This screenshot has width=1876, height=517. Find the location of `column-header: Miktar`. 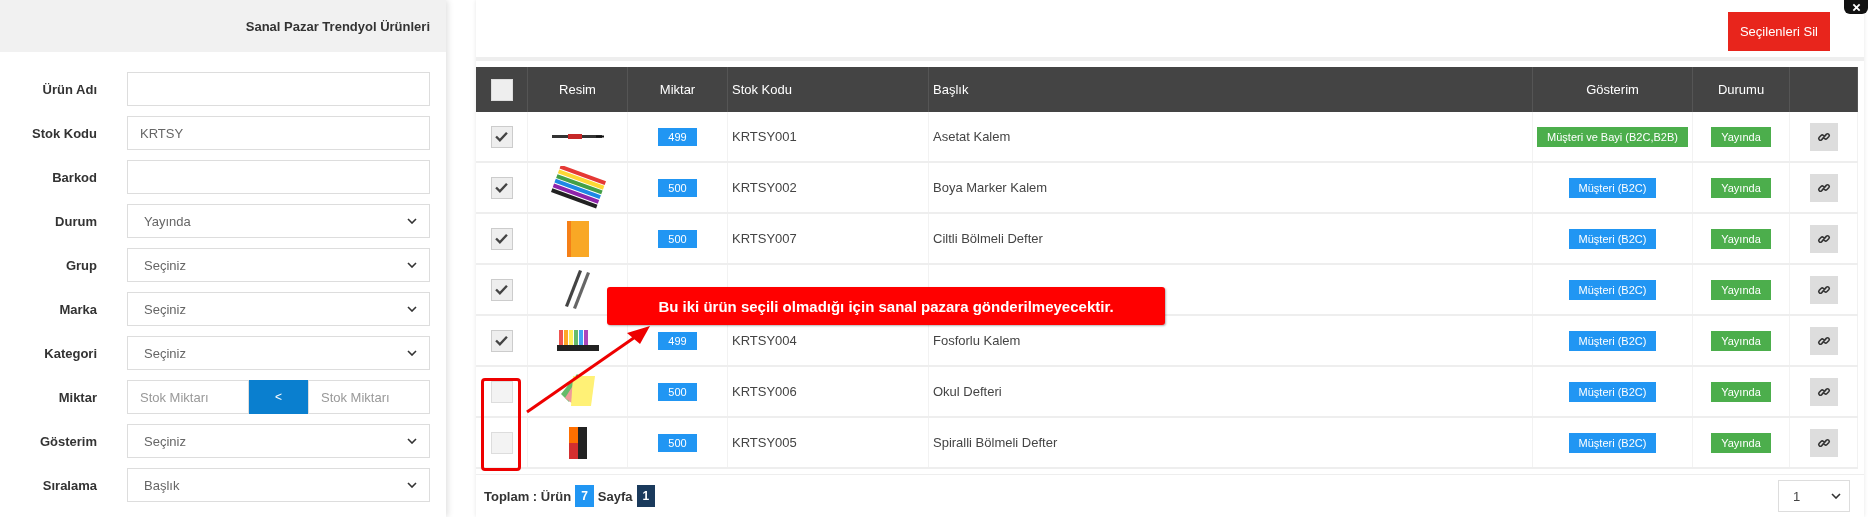

column-header: Miktar is located at coordinates (677, 89).